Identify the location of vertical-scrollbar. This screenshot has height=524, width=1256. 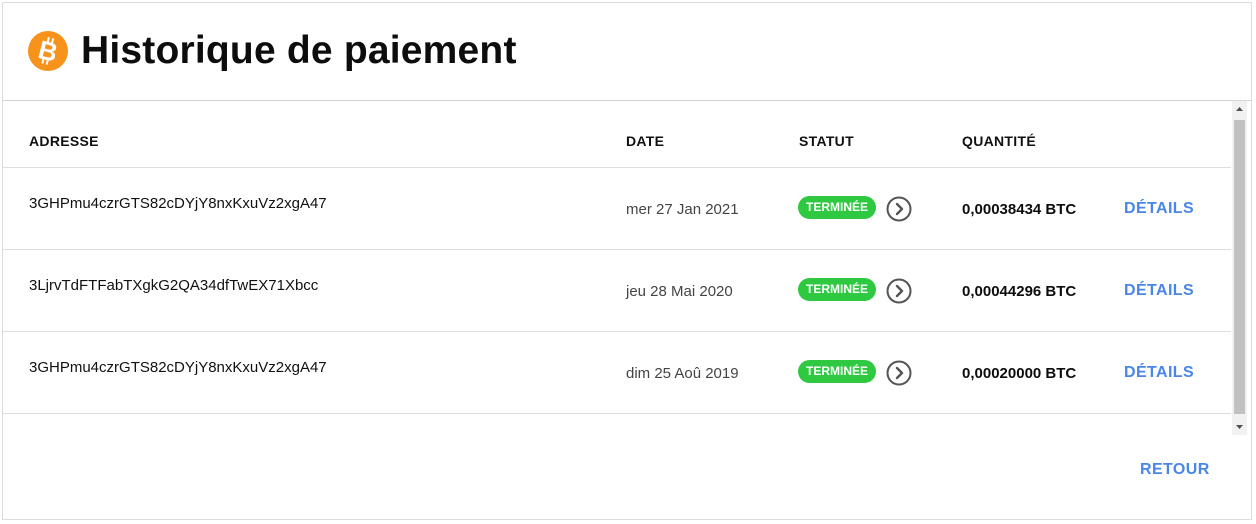
(1239, 268).